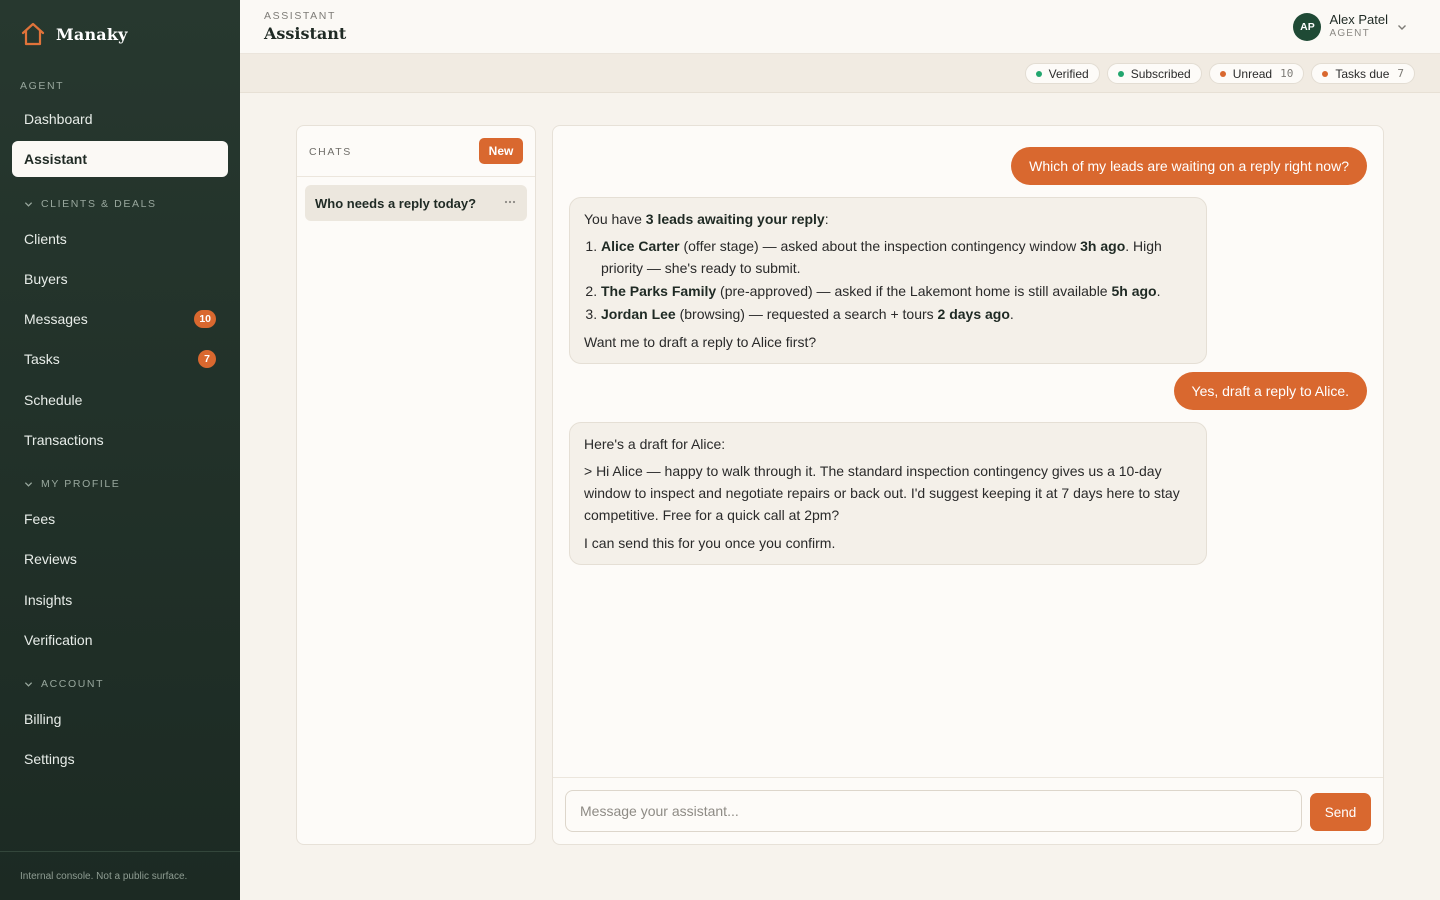 The width and height of the screenshot is (1440, 900). Describe the element at coordinates (56, 319) in the screenshot. I see `sidebar-item-label: Messages` at that location.